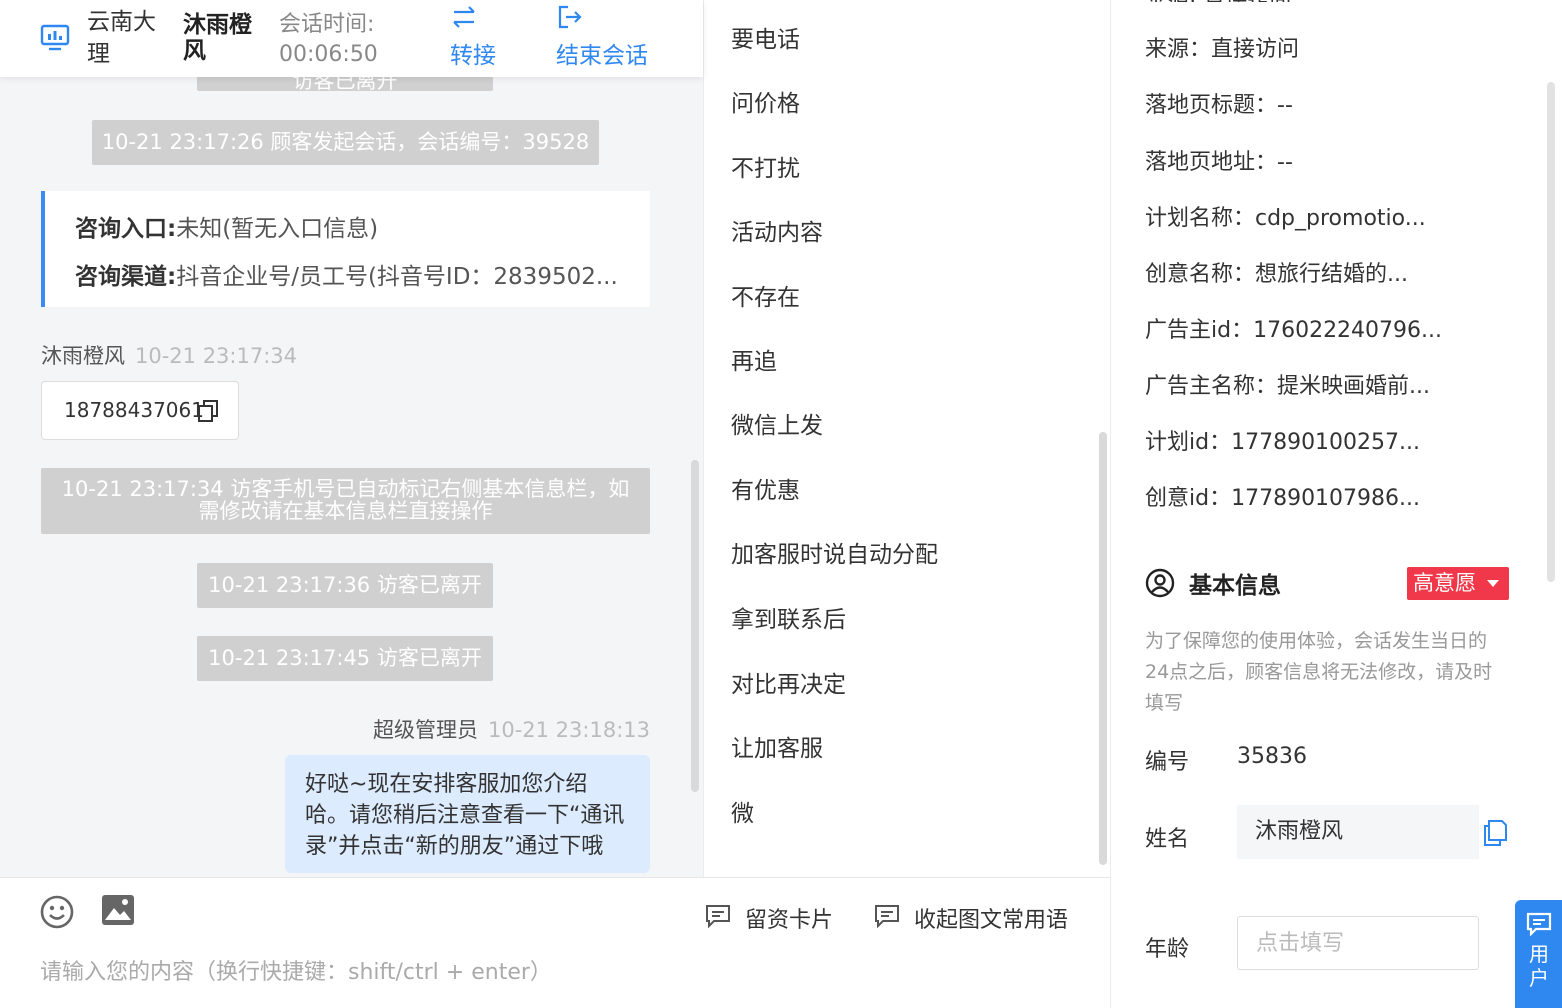 This screenshot has width=1562, height=1008. Describe the element at coordinates (765, 488) in the screenshot. I see `quick-phrase-item: 有优惠` at that location.